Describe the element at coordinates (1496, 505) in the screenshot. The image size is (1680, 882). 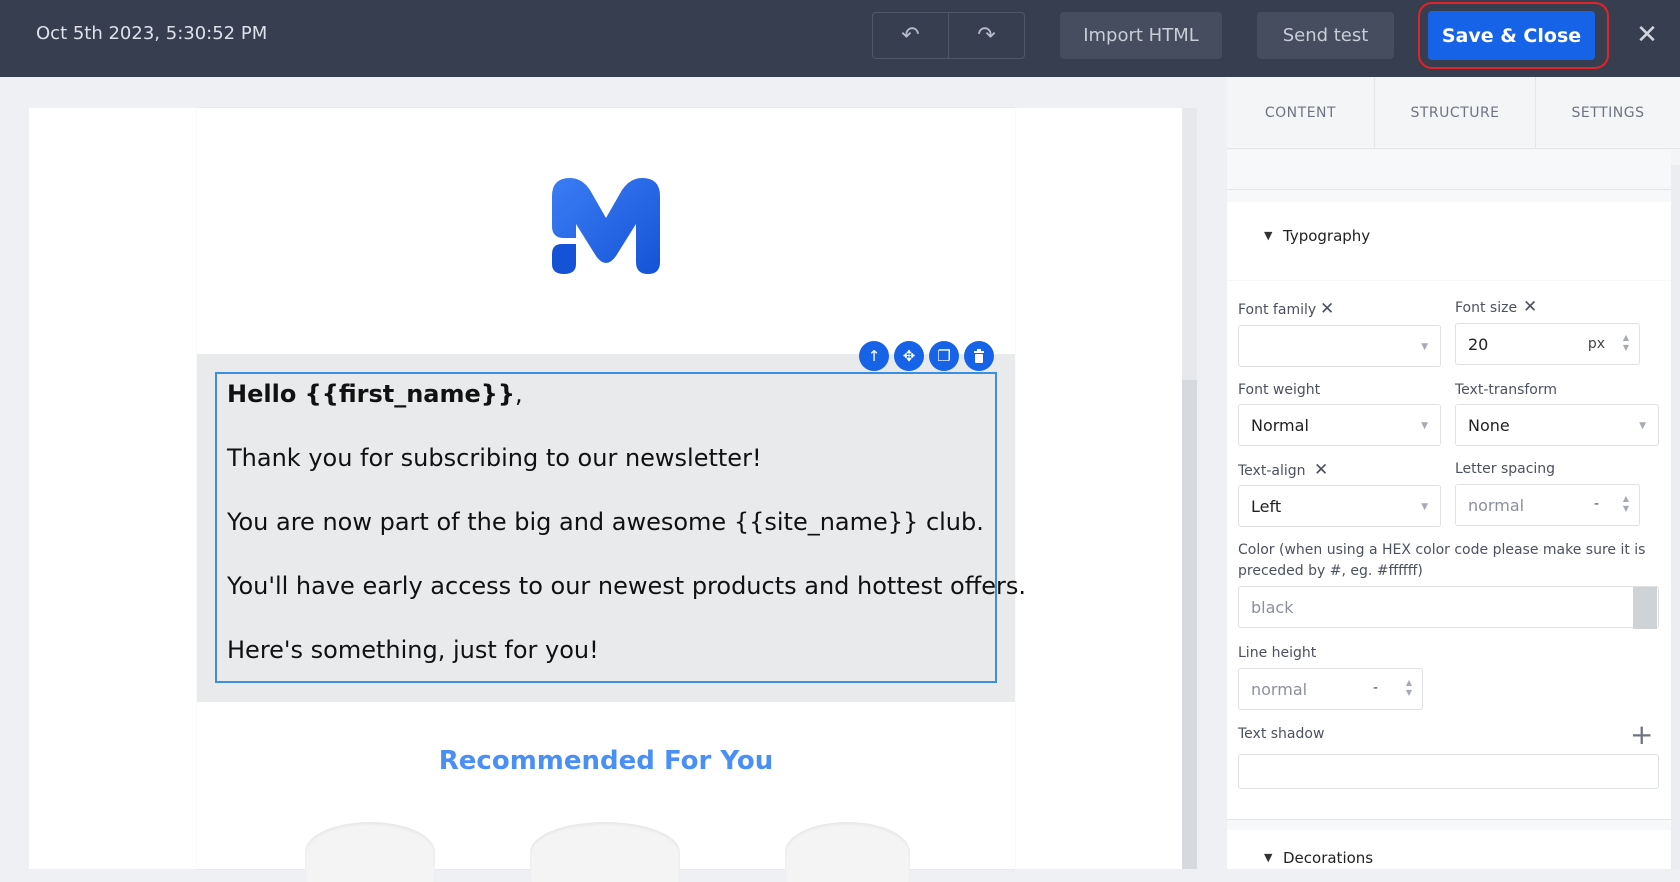
I see `letter-spacing-value: normal` at that location.